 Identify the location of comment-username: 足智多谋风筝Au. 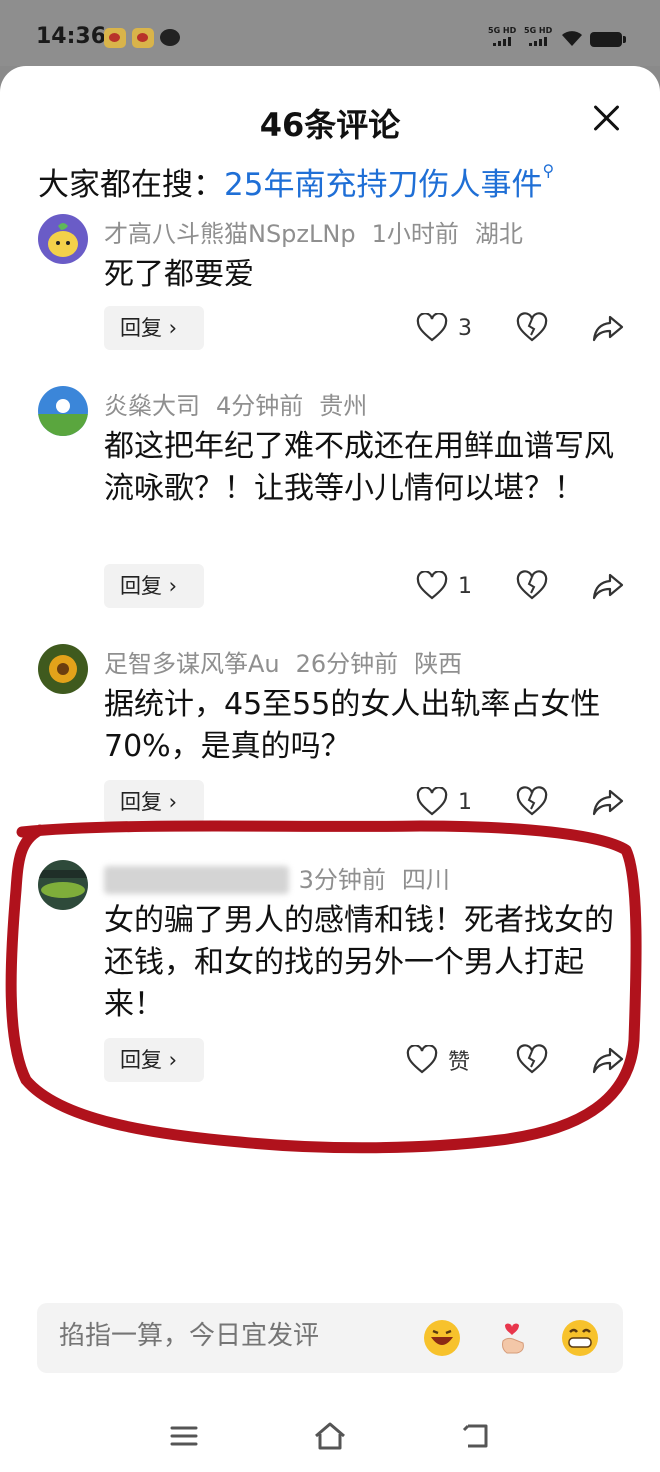
(192, 664).